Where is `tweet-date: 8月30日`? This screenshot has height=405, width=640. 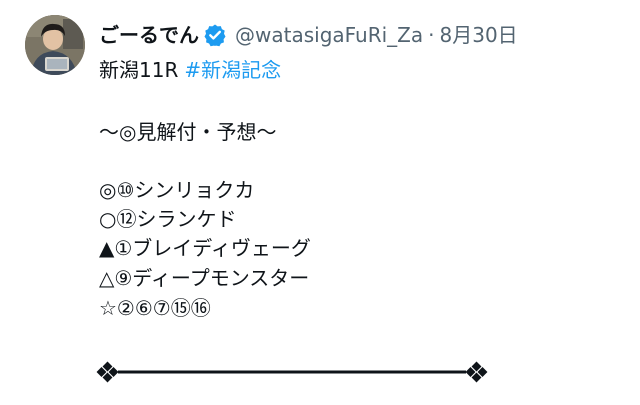 tweet-date: 8月30日 is located at coordinates (479, 35).